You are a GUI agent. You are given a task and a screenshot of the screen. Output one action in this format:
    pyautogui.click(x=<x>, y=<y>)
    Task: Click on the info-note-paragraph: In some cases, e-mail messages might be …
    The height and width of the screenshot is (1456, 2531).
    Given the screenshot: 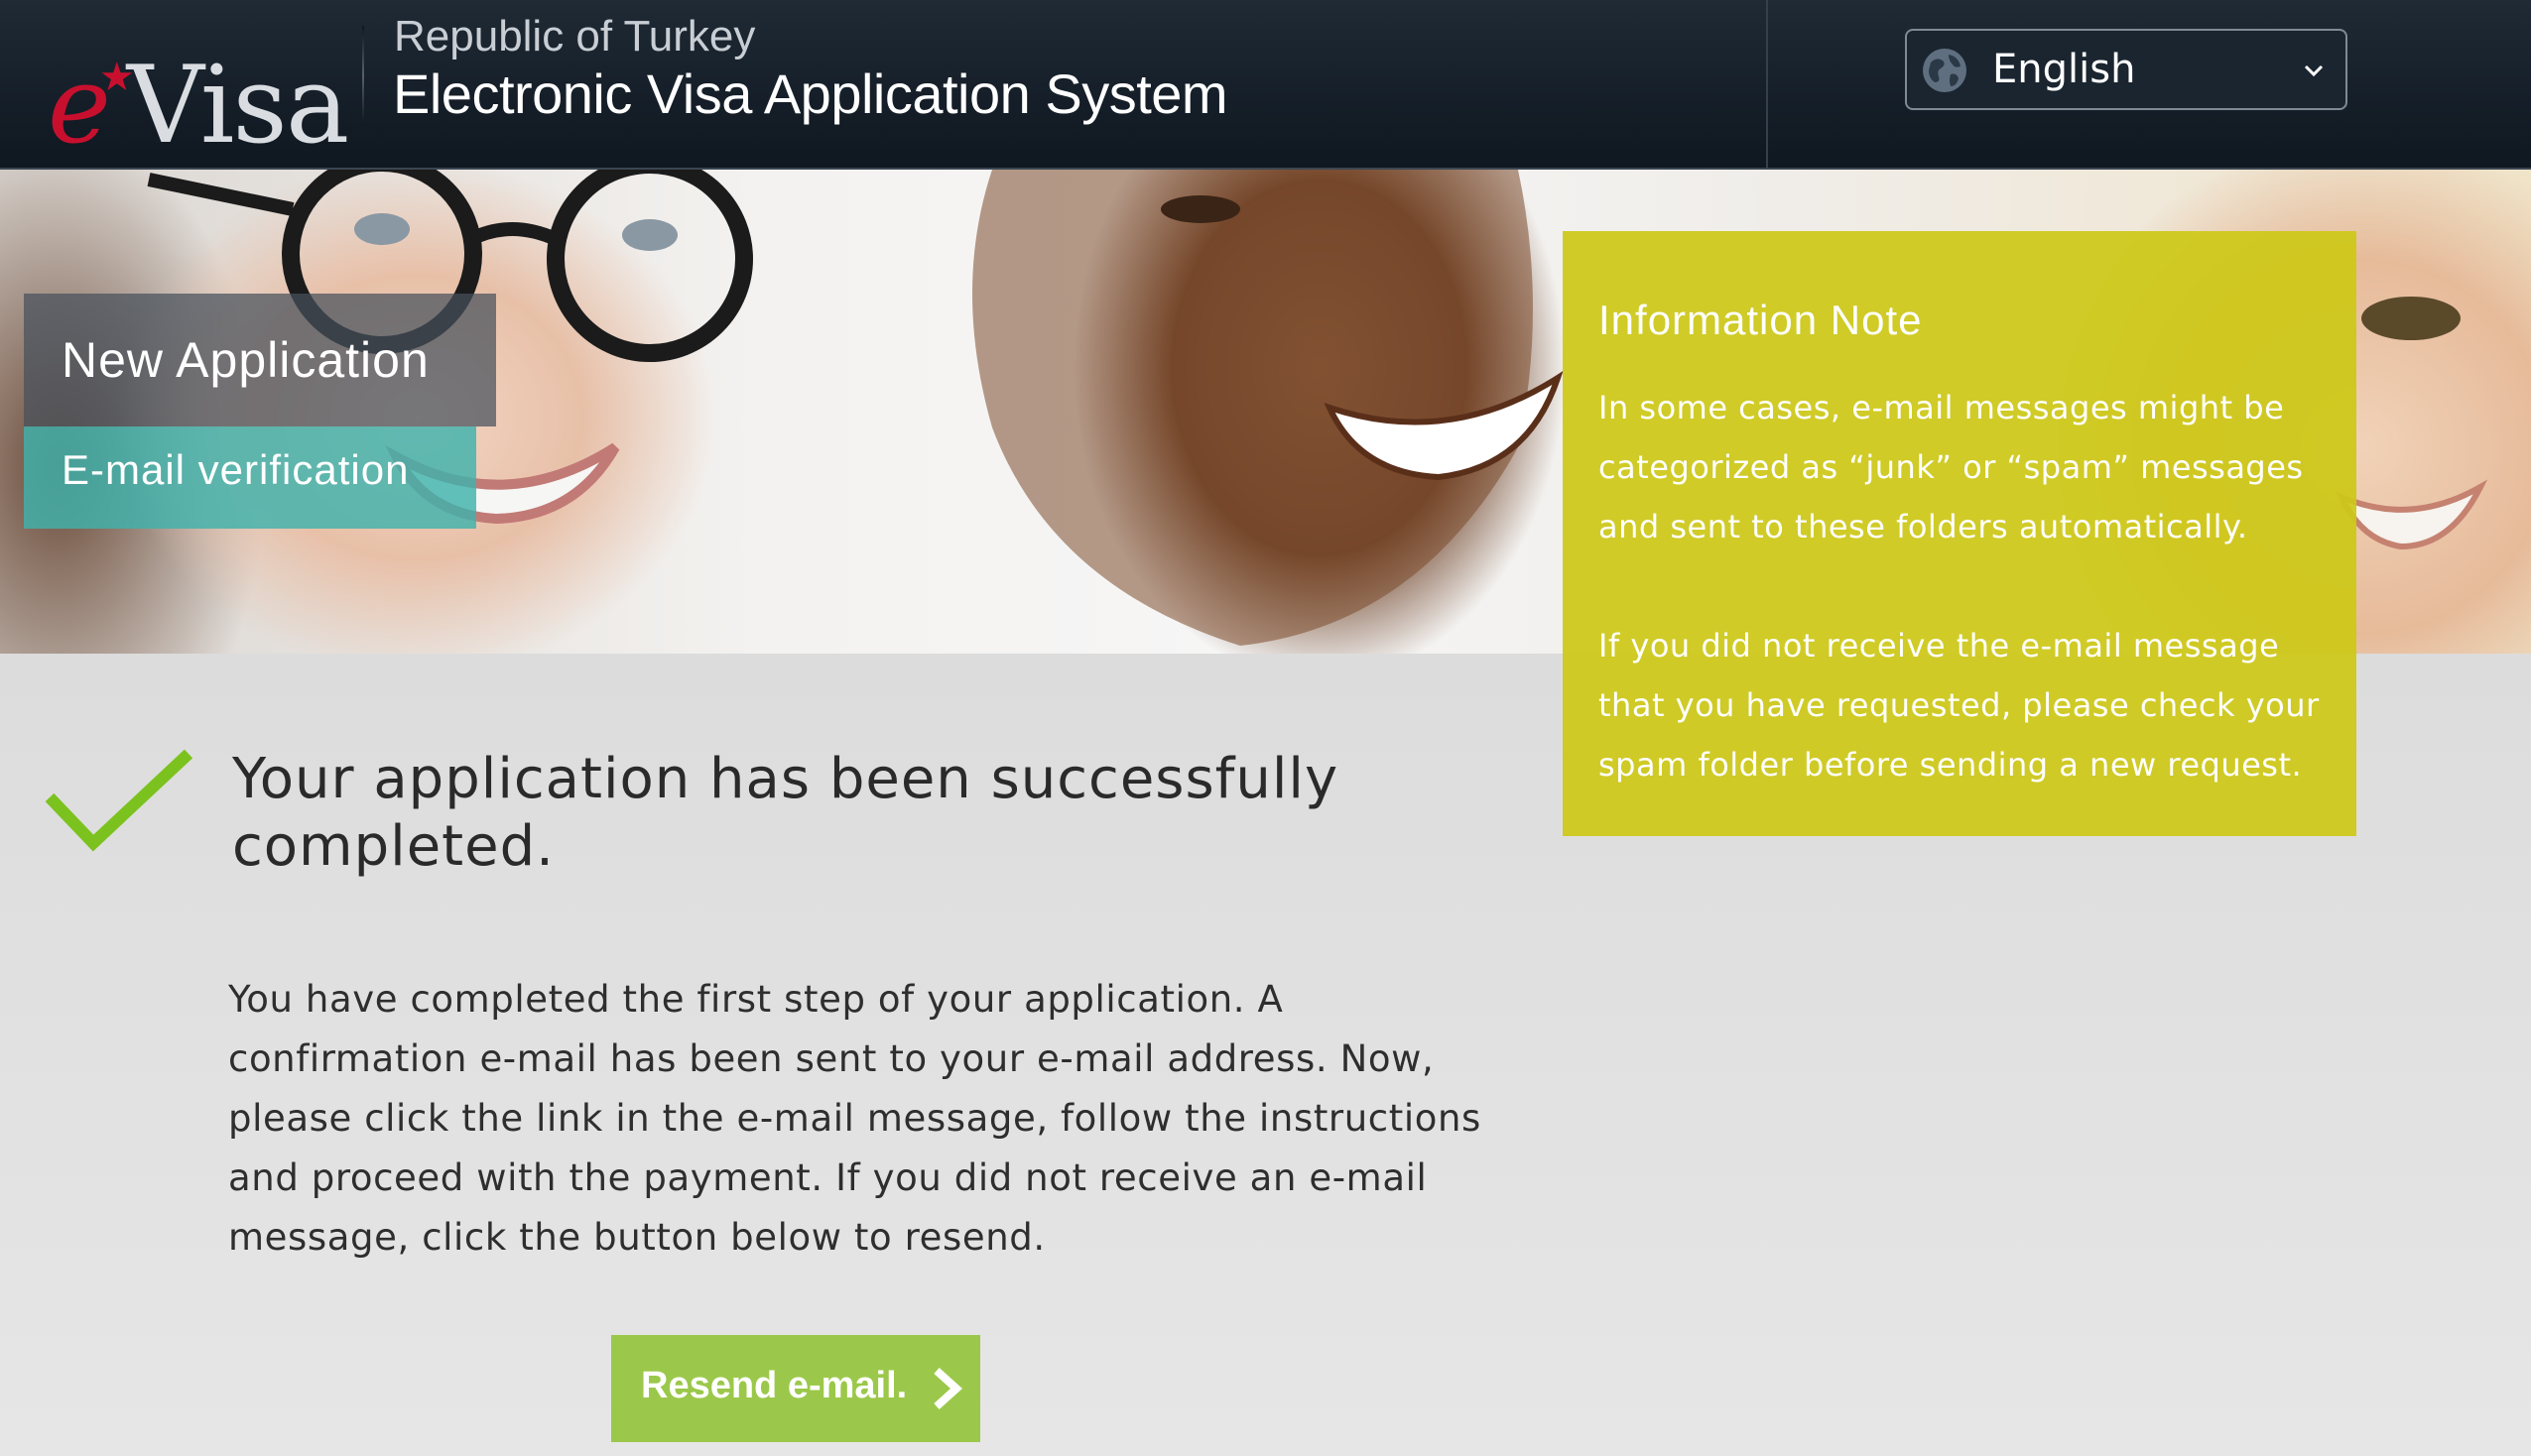 What is the action you would take?
    pyautogui.click(x=1951, y=467)
    